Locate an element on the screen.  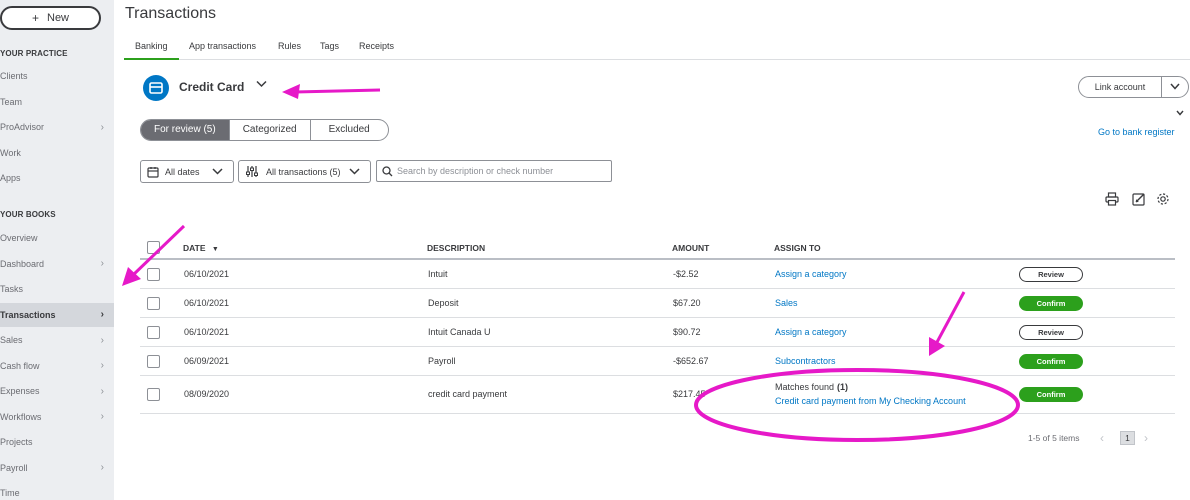
tab-excluded: Excluded is located at coordinates (349, 130).